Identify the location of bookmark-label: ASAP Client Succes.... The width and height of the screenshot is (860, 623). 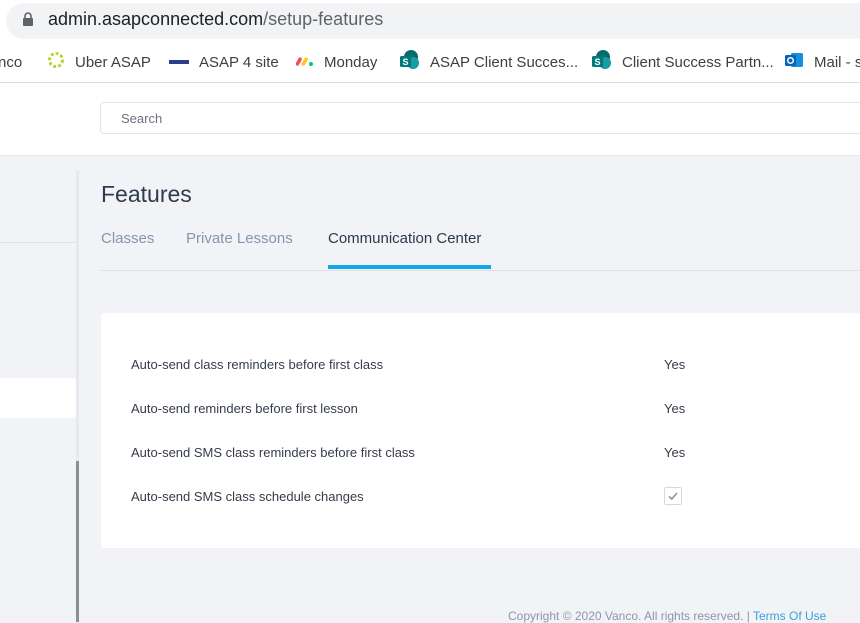
(504, 62).